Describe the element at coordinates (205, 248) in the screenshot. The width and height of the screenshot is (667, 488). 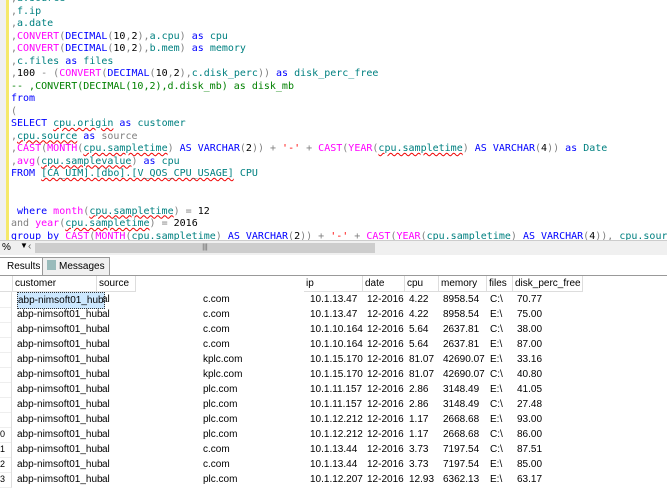
I see `scrollbar-thumb: |||` at that location.